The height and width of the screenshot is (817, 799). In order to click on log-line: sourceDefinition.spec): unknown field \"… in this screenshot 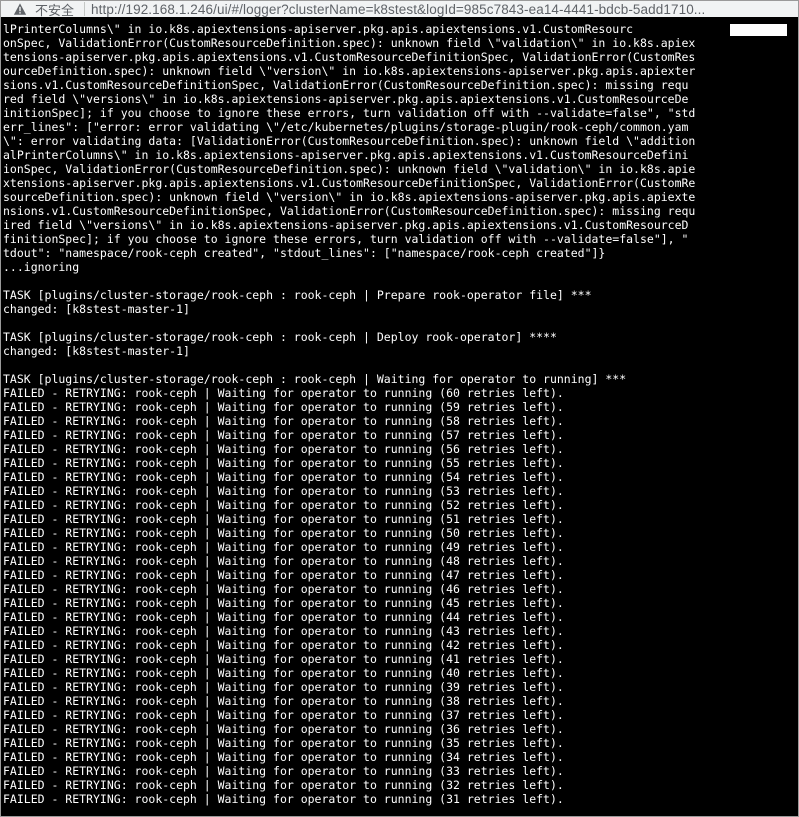, I will do `click(349, 197)`.